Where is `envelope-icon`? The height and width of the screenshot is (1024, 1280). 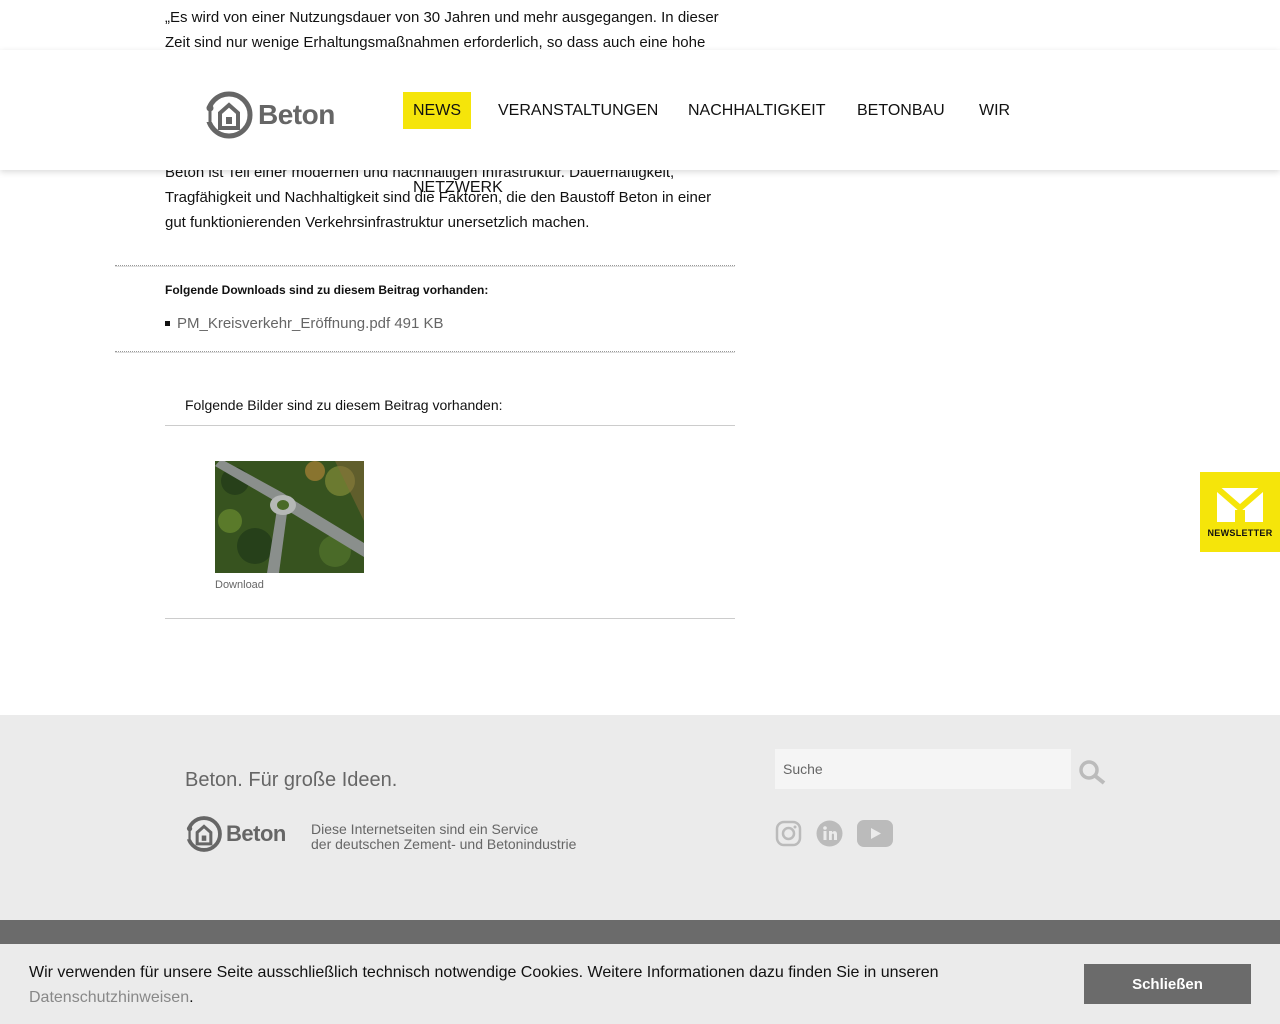
envelope-icon is located at coordinates (1240, 505).